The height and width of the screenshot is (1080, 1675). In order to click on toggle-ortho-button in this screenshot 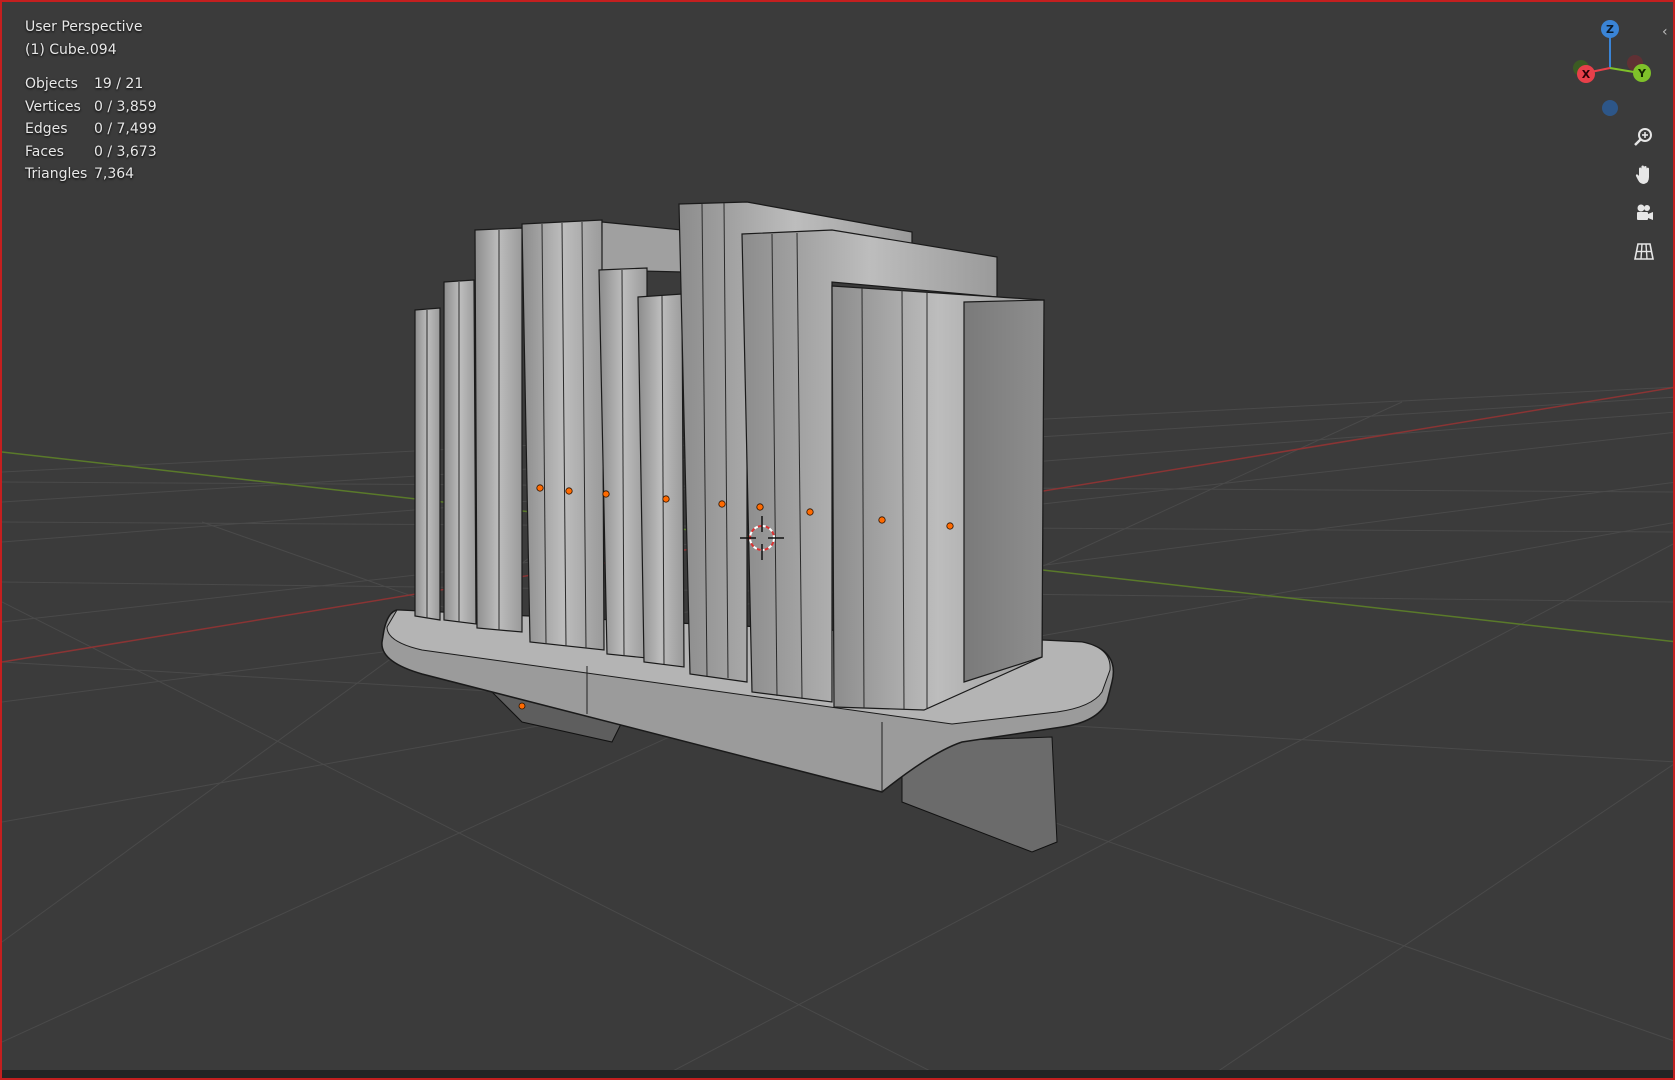, I will do `click(1644, 251)`.